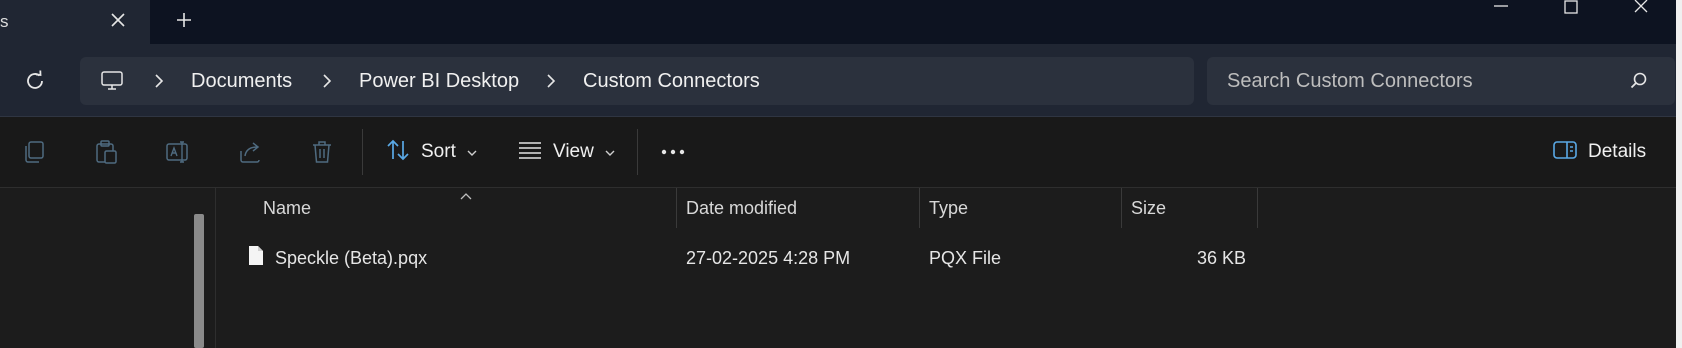 This screenshot has width=1682, height=348. What do you see at coordinates (287, 208) in the screenshot?
I see `column-header-name: Name` at bounding box center [287, 208].